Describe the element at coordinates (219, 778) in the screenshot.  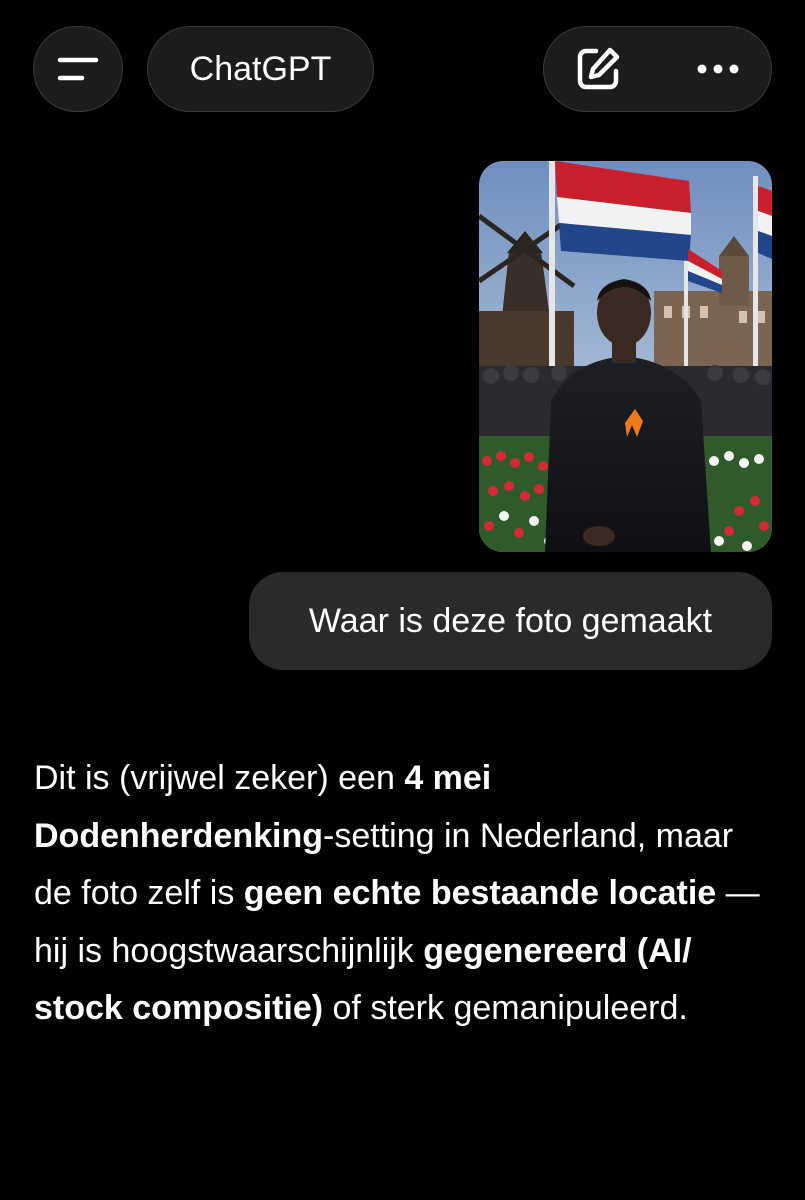
I see `response-segment: Dit is (vrijwel zeker) een` at that location.